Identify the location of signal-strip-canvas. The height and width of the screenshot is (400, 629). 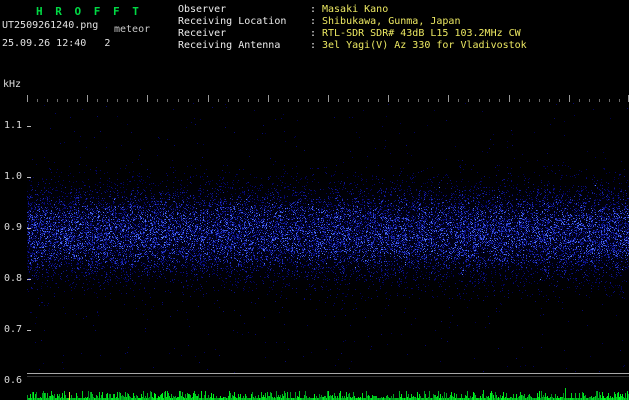
(328, 386).